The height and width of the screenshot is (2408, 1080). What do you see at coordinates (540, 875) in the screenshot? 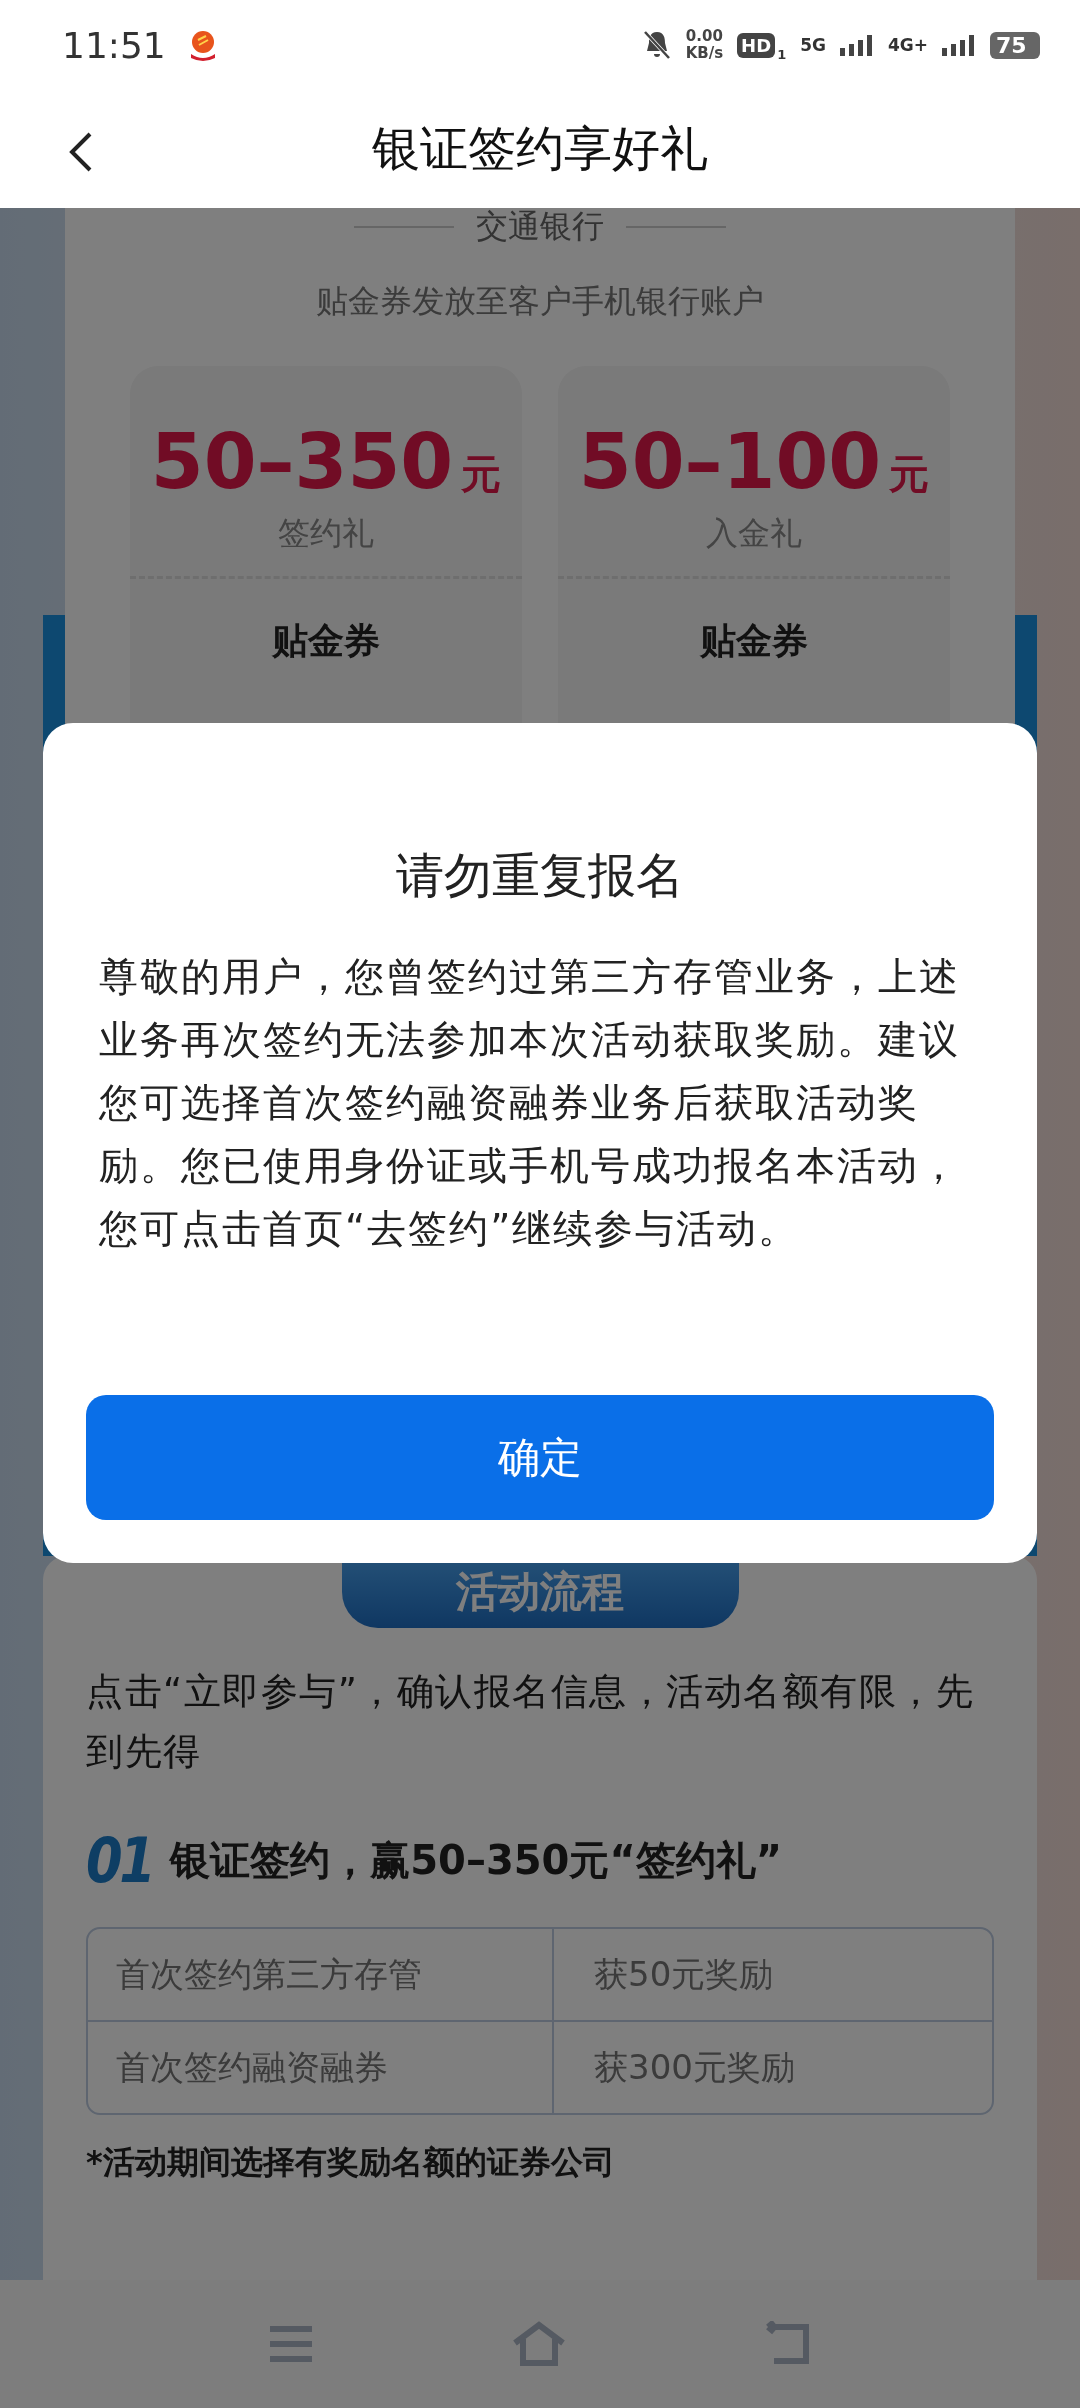
I see `dialog-title: 请勿重复报名` at bounding box center [540, 875].